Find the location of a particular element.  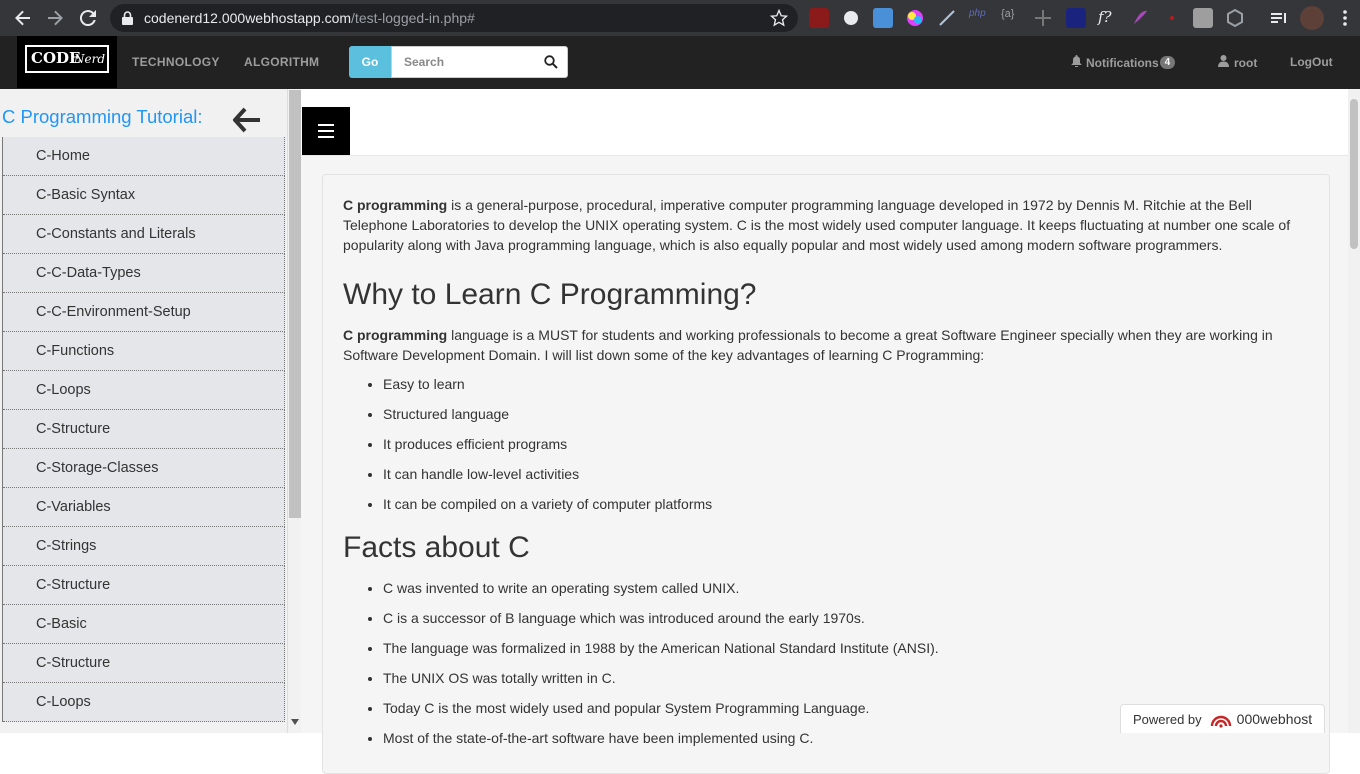

sidebar-item: C-C-Data-Types is located at coordinates (144, 273).